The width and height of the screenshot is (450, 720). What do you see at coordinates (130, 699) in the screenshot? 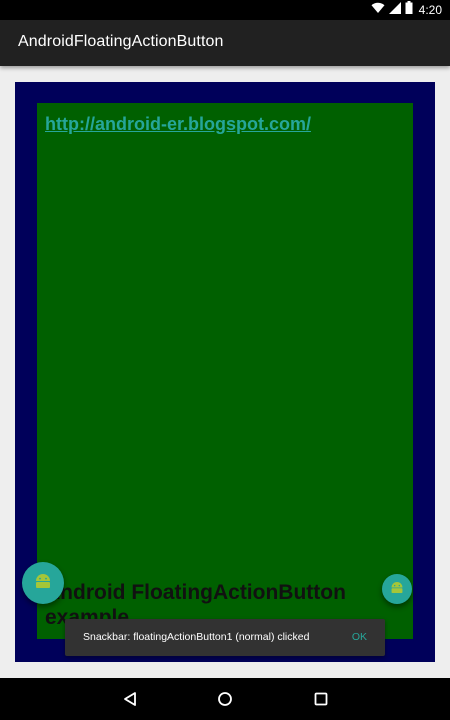
I see `back-icon` at bounding box center [130, 699].